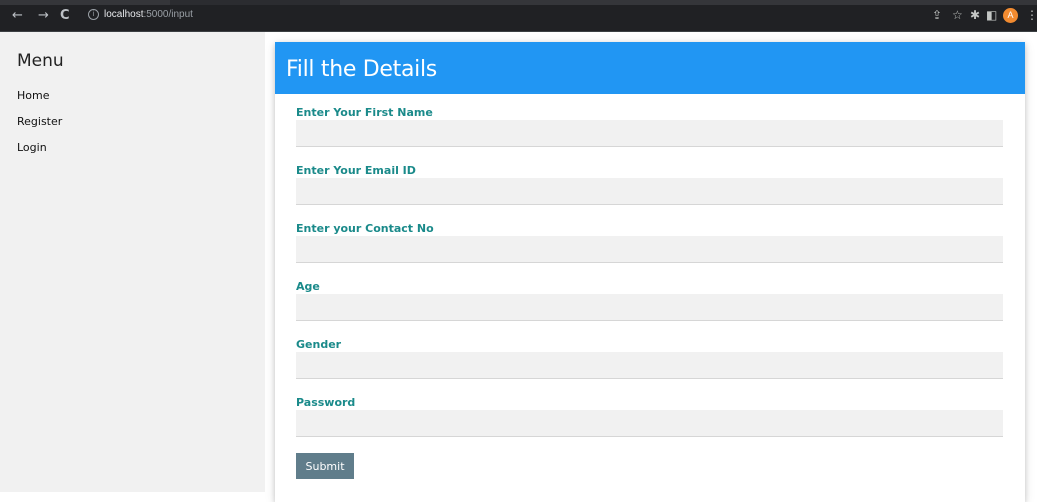  What do you see at coordinates (39, 121) in the screenshot?
I see `sidebar-item-register: Register` at bounding box center [39, 121].